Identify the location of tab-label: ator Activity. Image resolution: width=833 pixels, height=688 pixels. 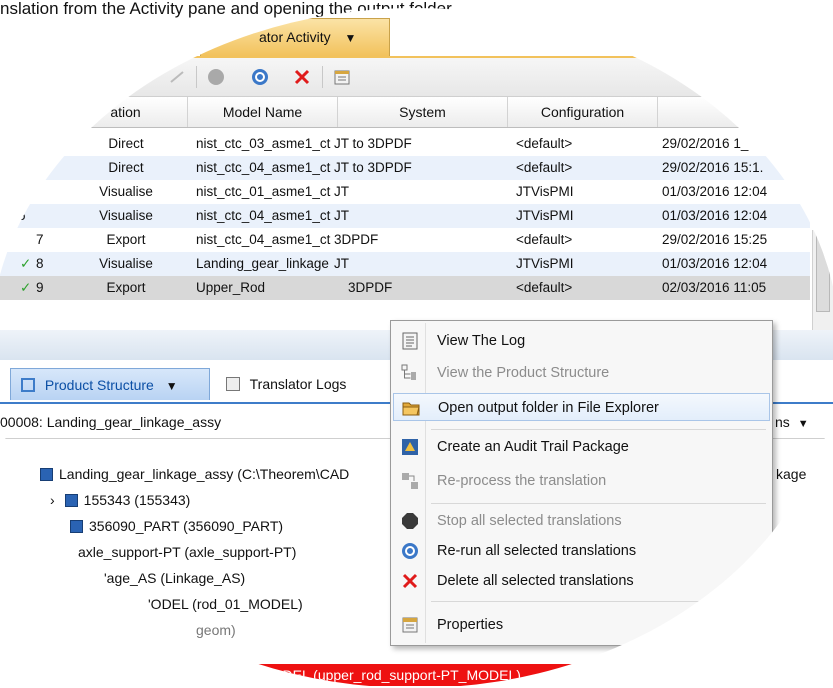
(295, 37).